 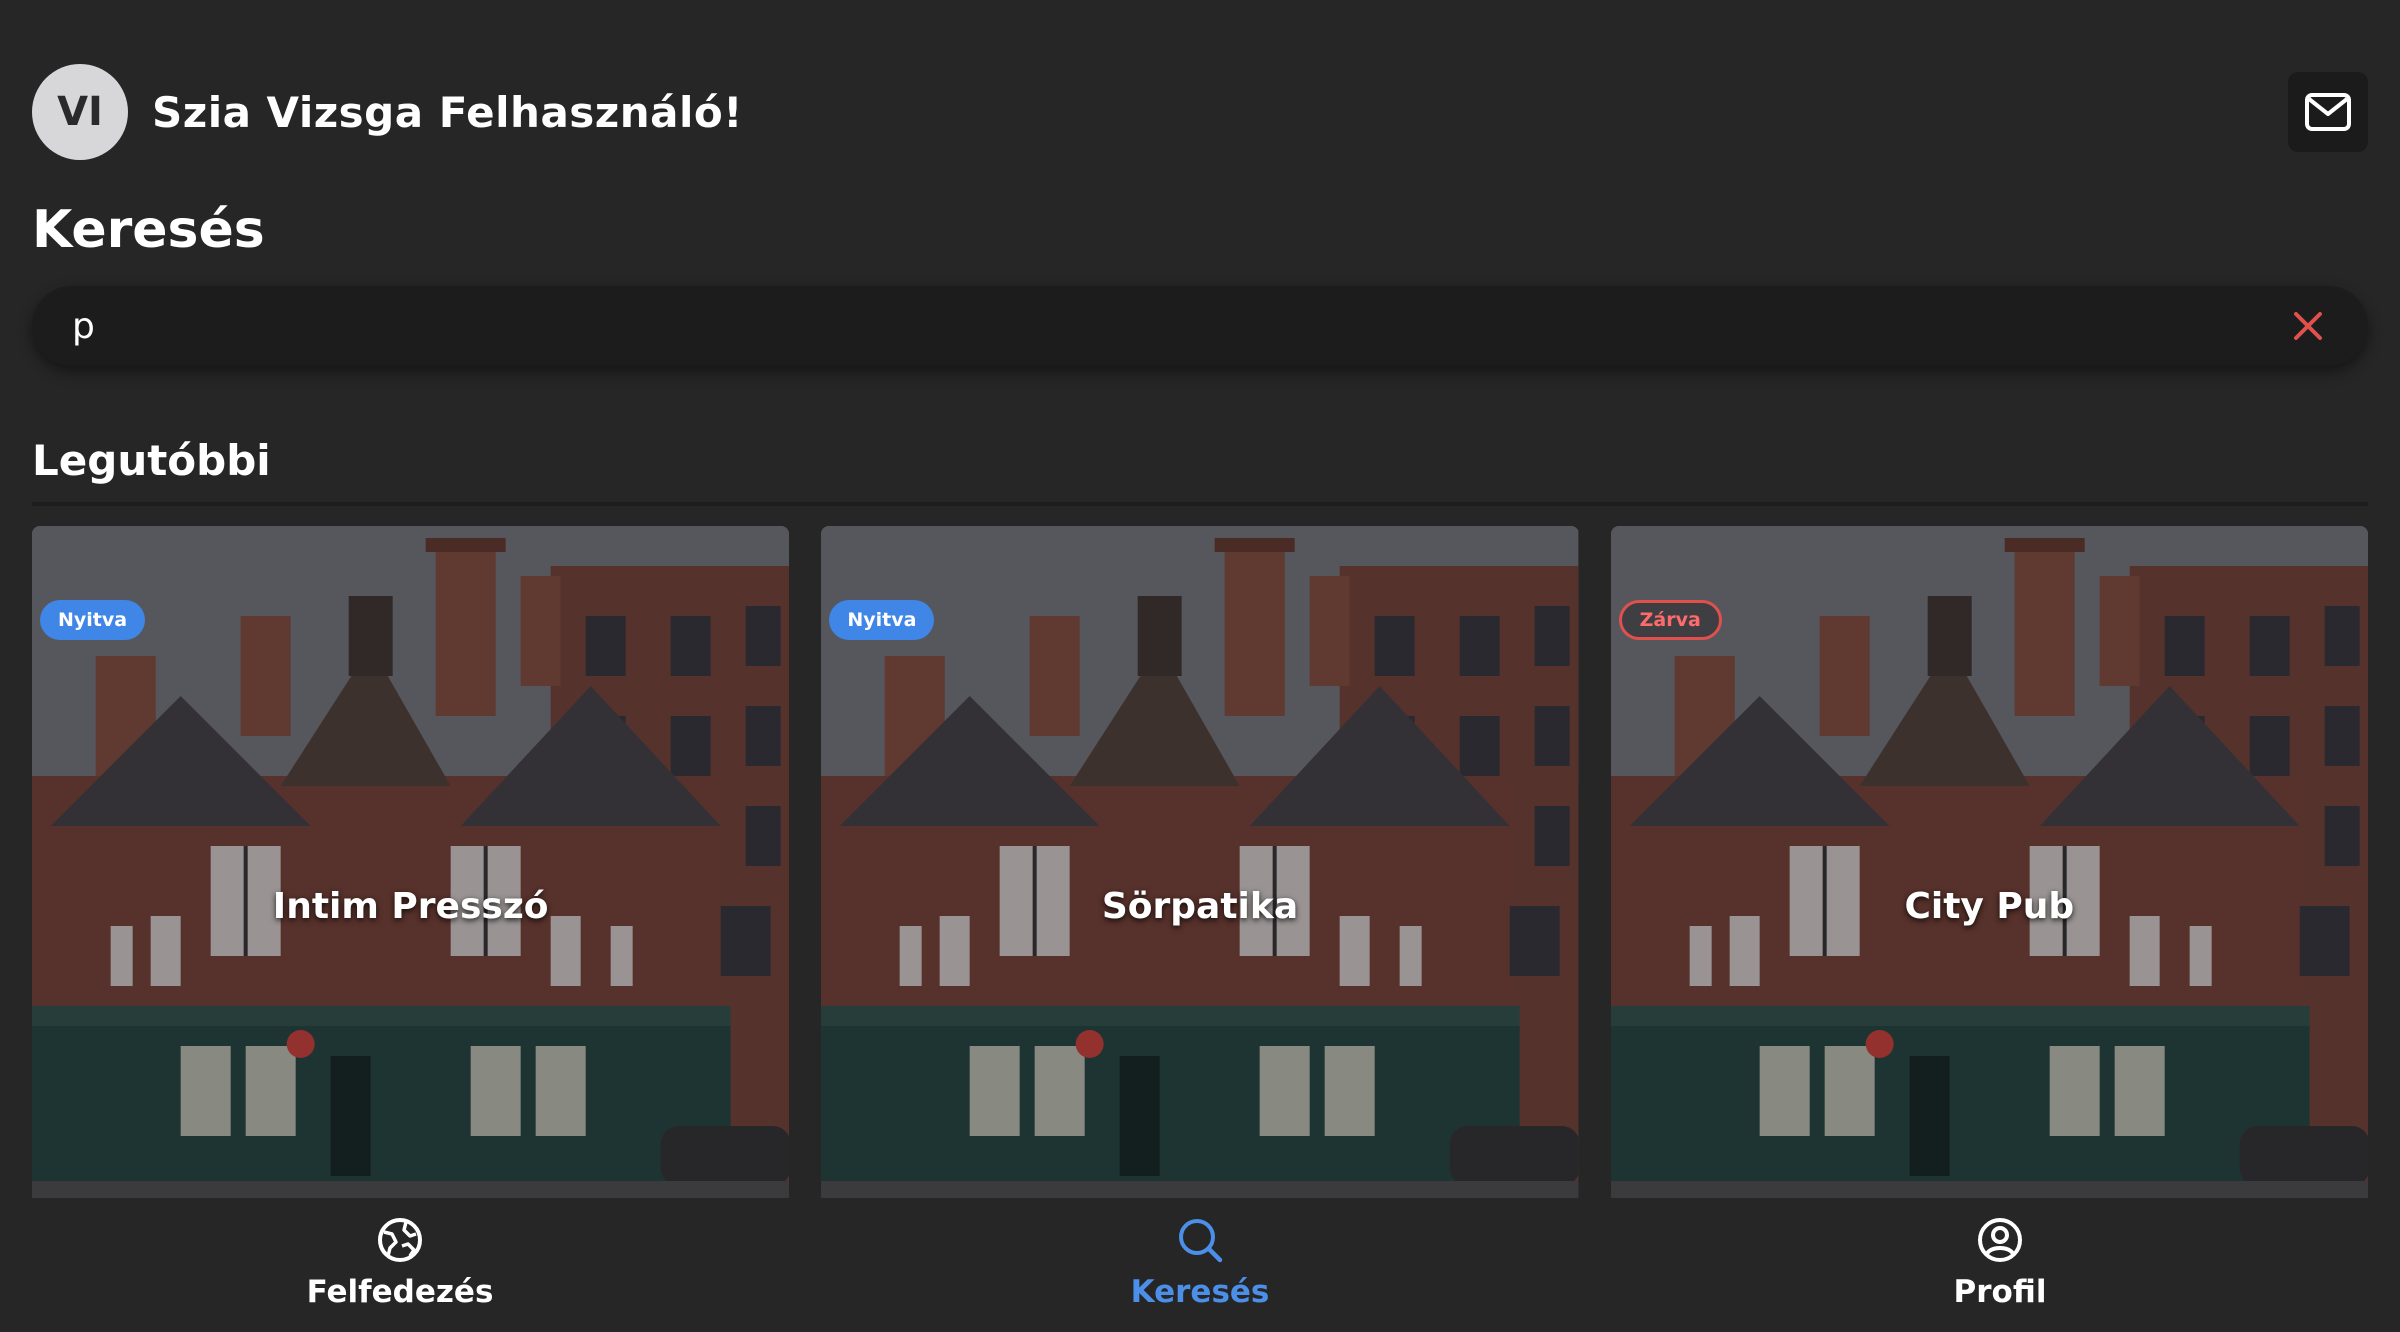 What do you see at coordinates (1200, 504) in the screenshot?
I see `divider` at bounding box center [1200, 504].